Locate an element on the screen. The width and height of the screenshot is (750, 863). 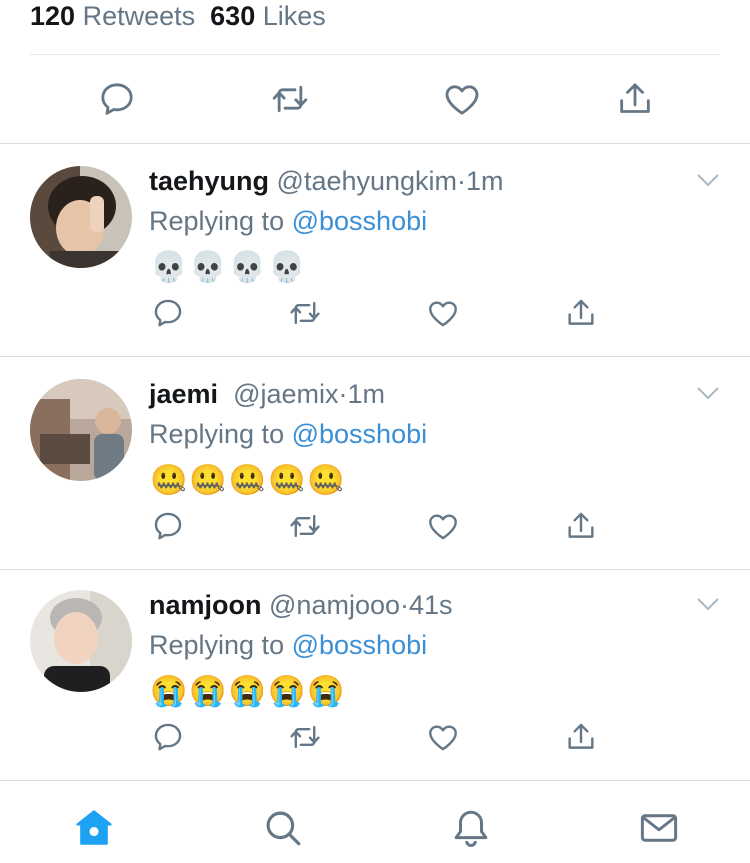
retweets-count: 120 is located at coordinates (53, 16).